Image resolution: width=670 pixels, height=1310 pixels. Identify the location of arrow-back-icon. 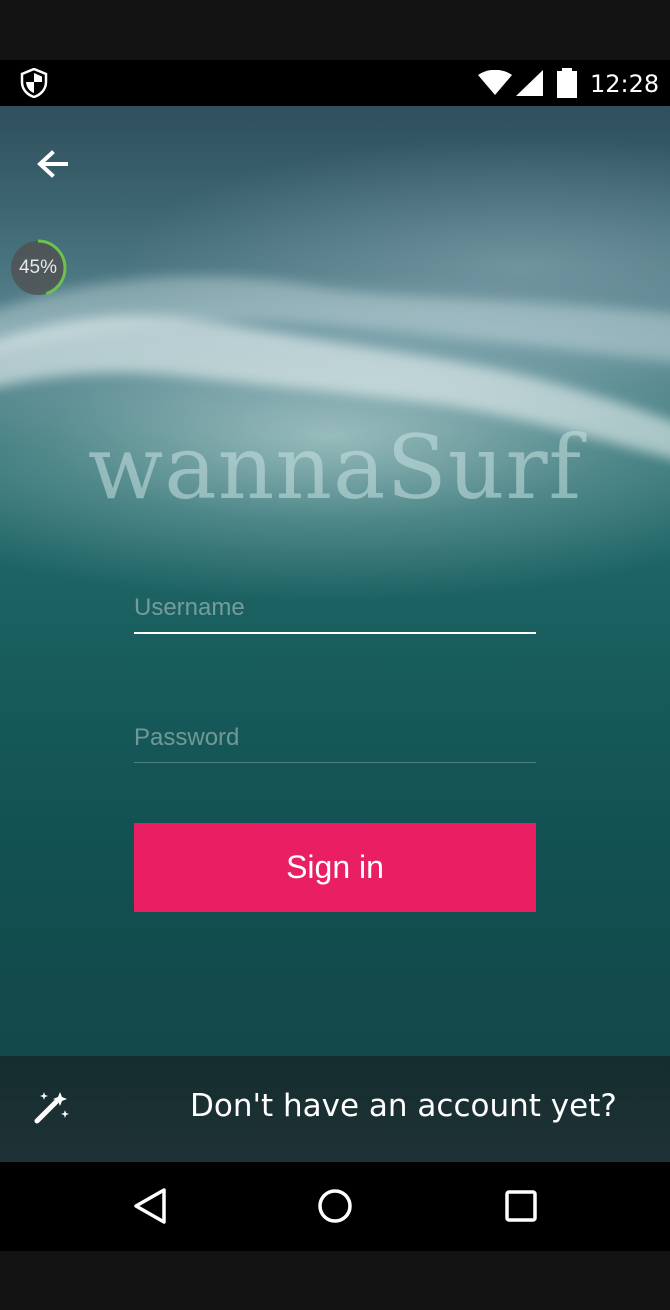
(52, 164).